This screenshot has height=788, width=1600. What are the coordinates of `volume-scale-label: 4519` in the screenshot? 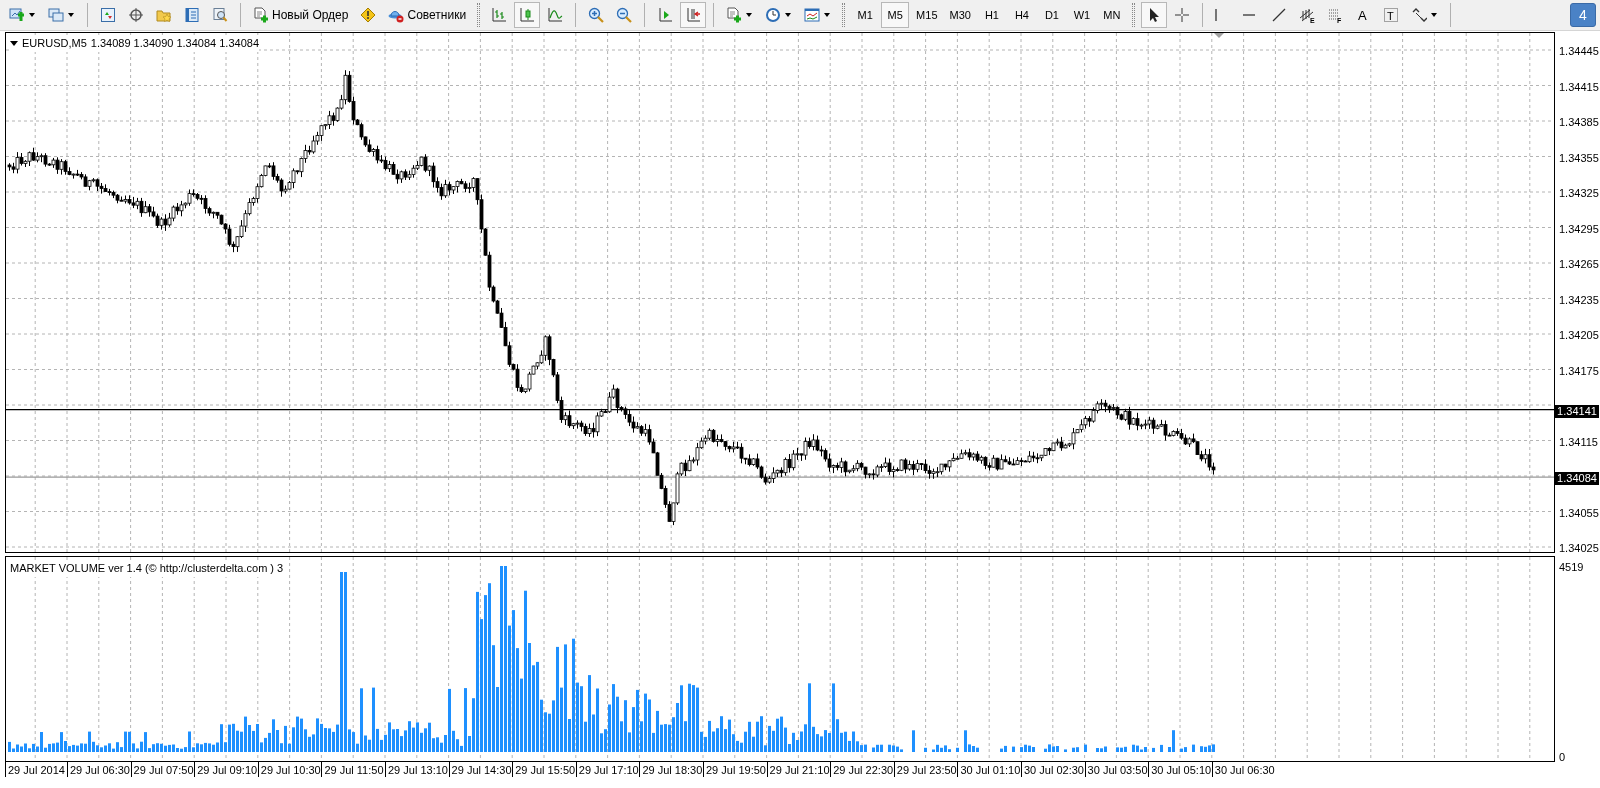 It's located at (1571, 567).